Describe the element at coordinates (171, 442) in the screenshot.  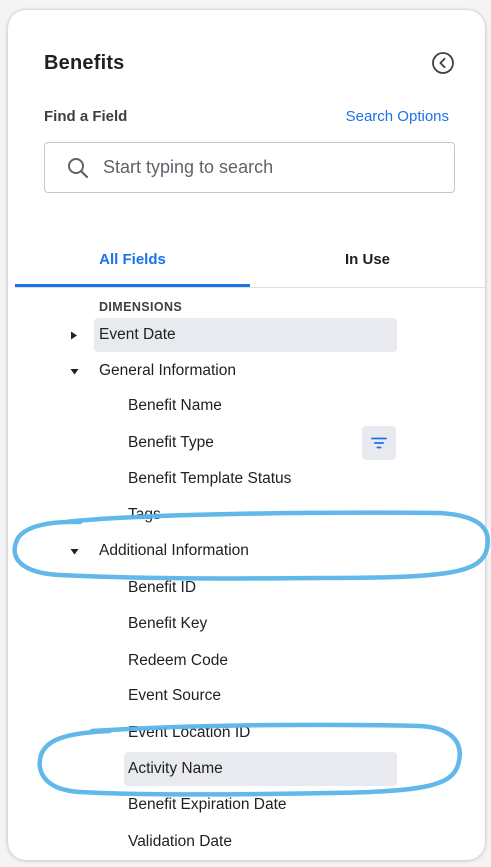
I see `field-label: Benefit Type` at that location.